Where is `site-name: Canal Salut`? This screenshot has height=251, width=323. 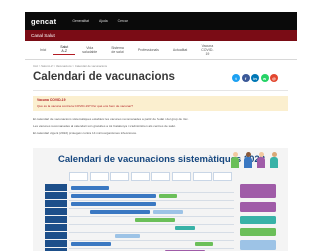 site-name: Canal Salut is located at coordinates (43, 35).